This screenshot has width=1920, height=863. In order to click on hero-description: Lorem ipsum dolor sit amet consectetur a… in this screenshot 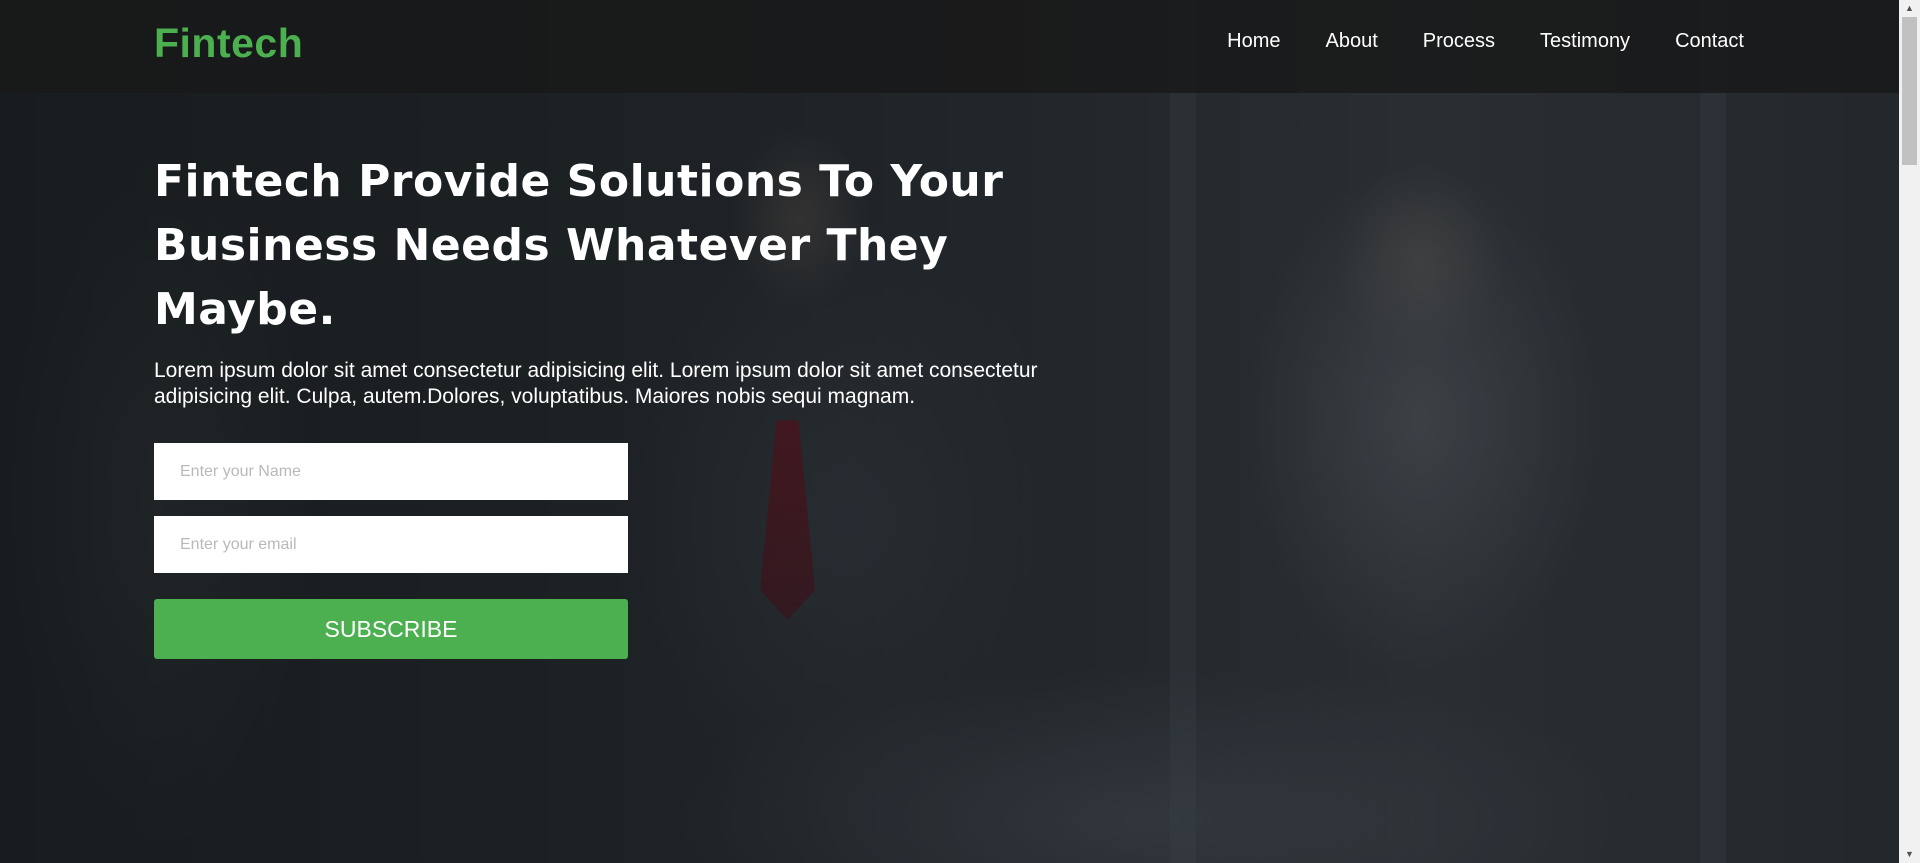, I will do `click(596, 383)`.